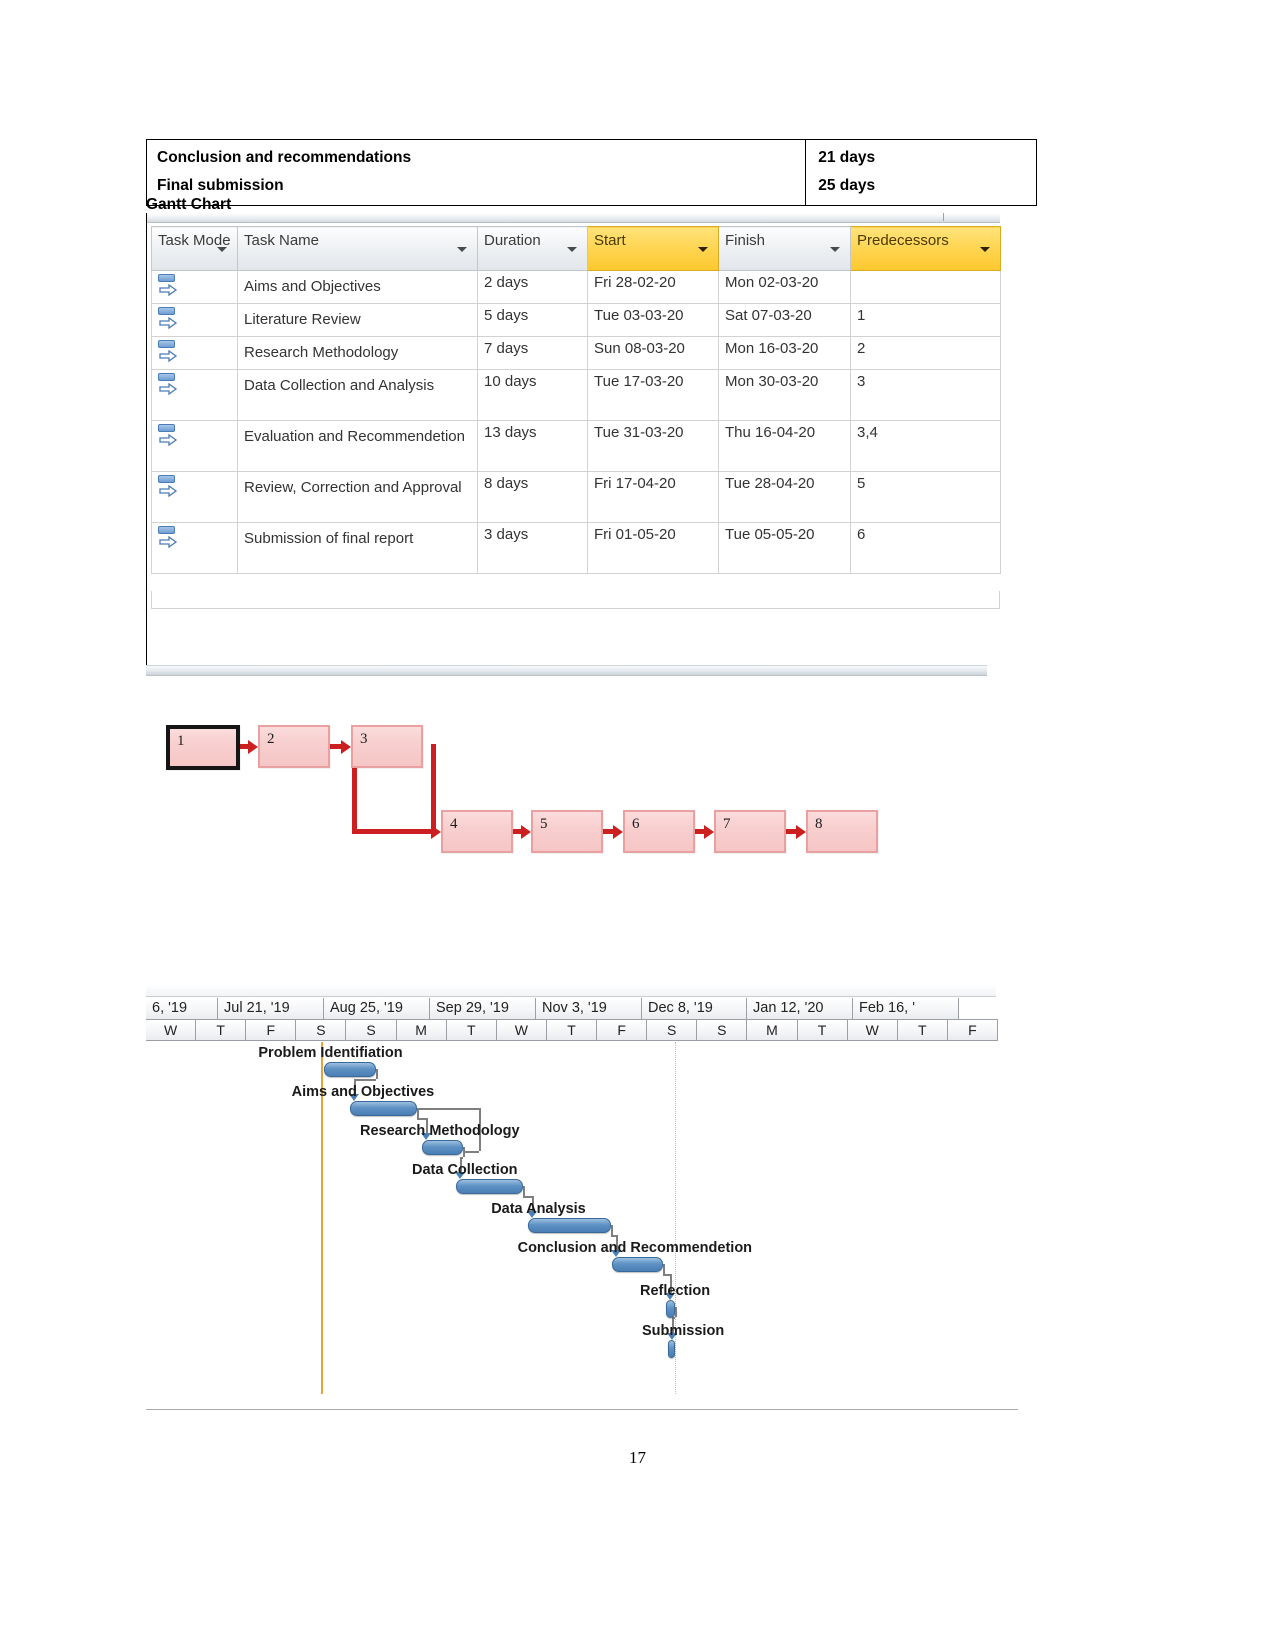 This screenshot has width=1275, height=1650. I want to click on duration-cell: 13 days, so click(532, 446).